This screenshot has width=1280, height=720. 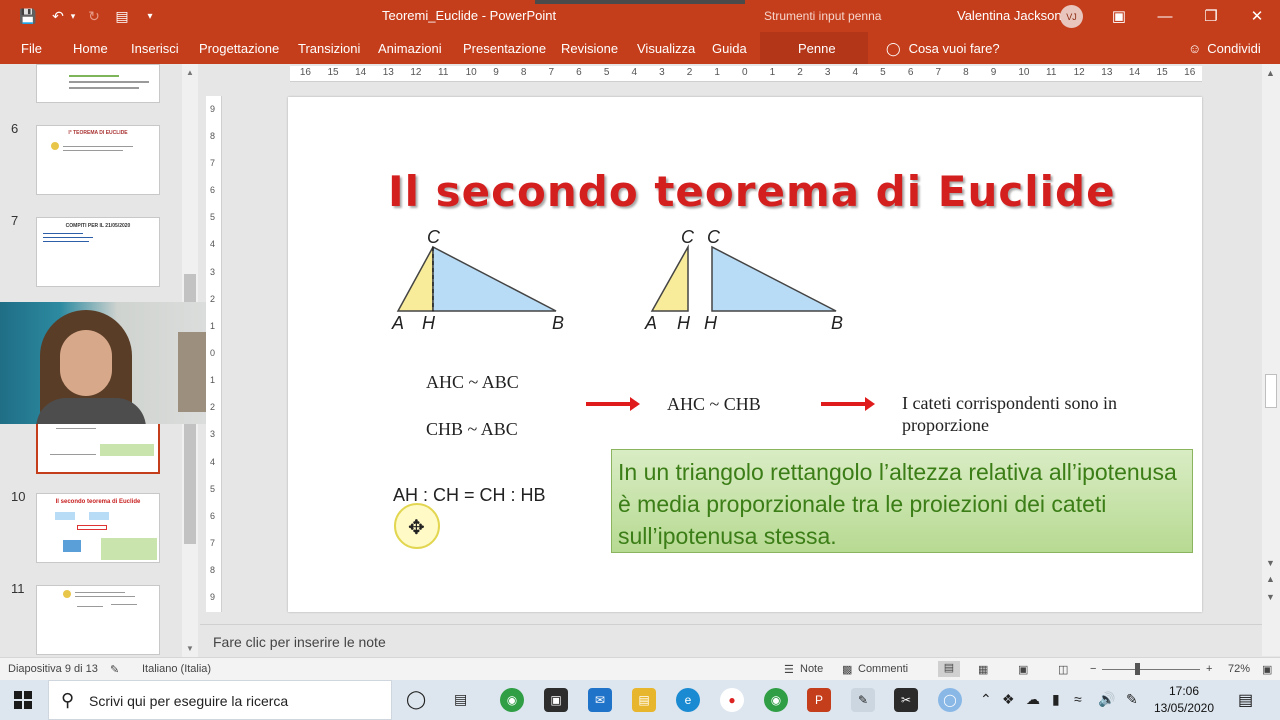 What do you see at coordinates (556, 700) in the screenshot?
I see `store-icon: ▣` at bounding box center [556, 700].